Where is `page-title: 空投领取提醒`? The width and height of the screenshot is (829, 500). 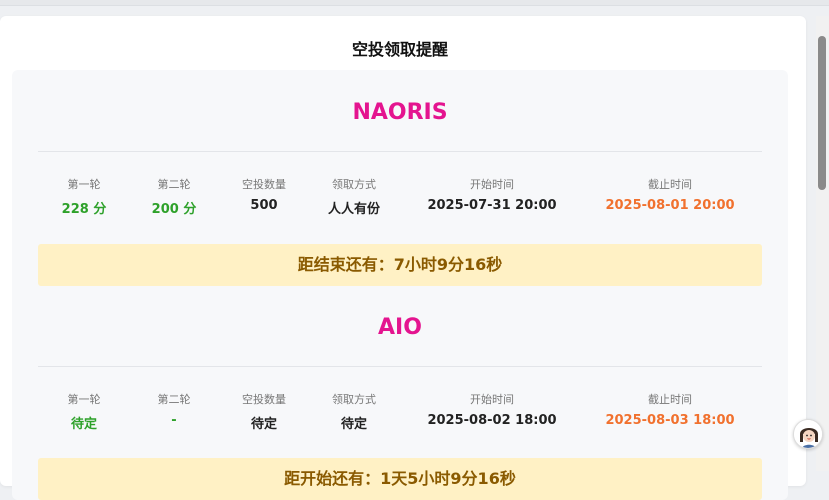 page-title: 空投领取提醒 is located at coordinates (399, 49).